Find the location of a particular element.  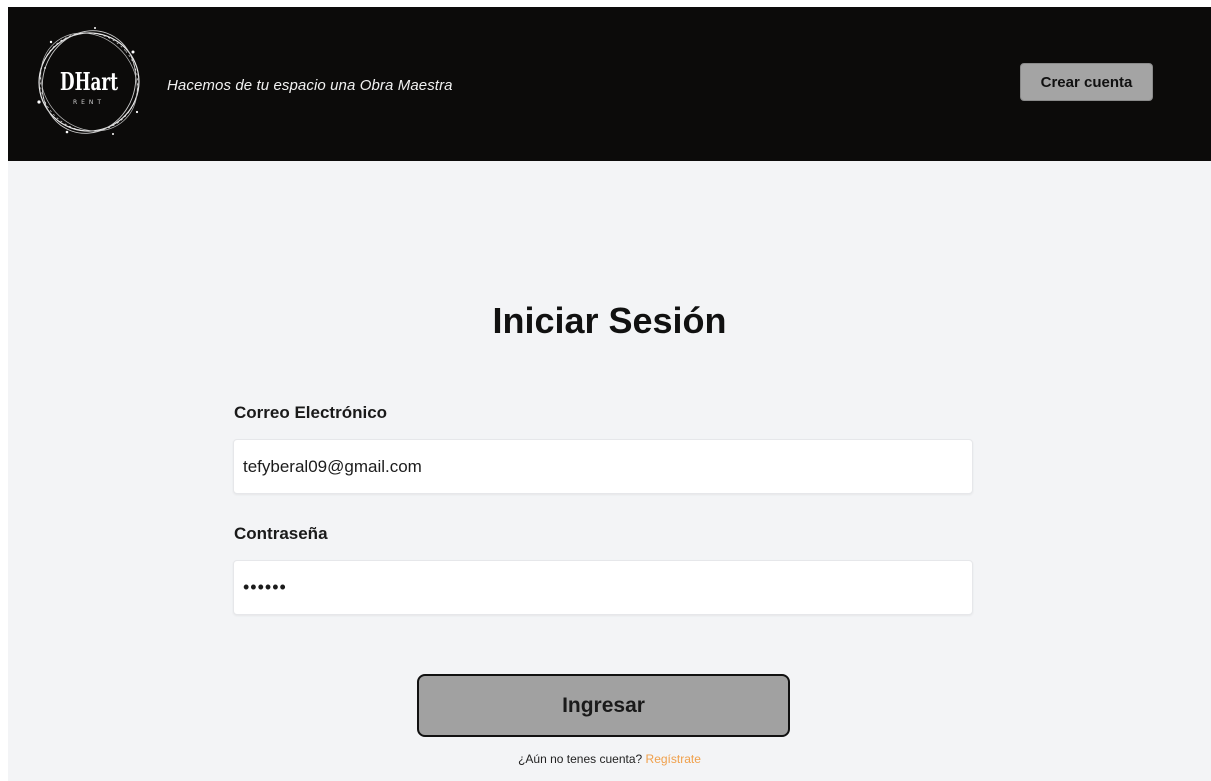

brand-tagline: Hacemos de tu espacio una Obra Maestra is located at coordinates (310, 85).